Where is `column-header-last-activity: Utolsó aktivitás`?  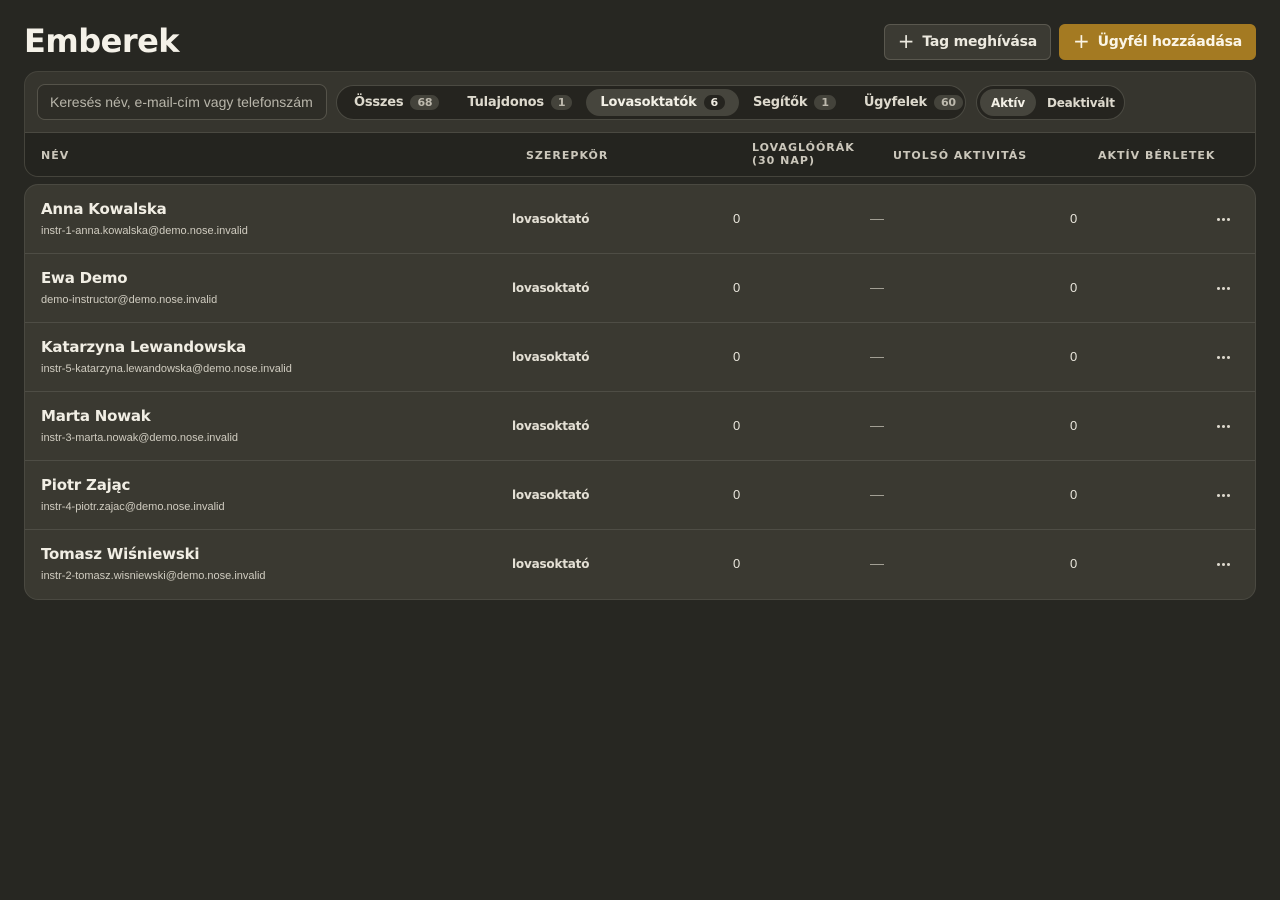 column-header-last-activity: Utolsó aktivitás is located at coordinates (960, 155).